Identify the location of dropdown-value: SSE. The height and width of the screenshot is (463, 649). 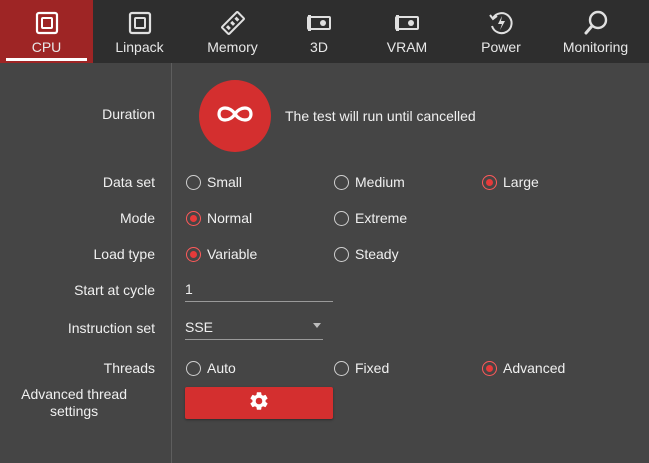
(199, 327).